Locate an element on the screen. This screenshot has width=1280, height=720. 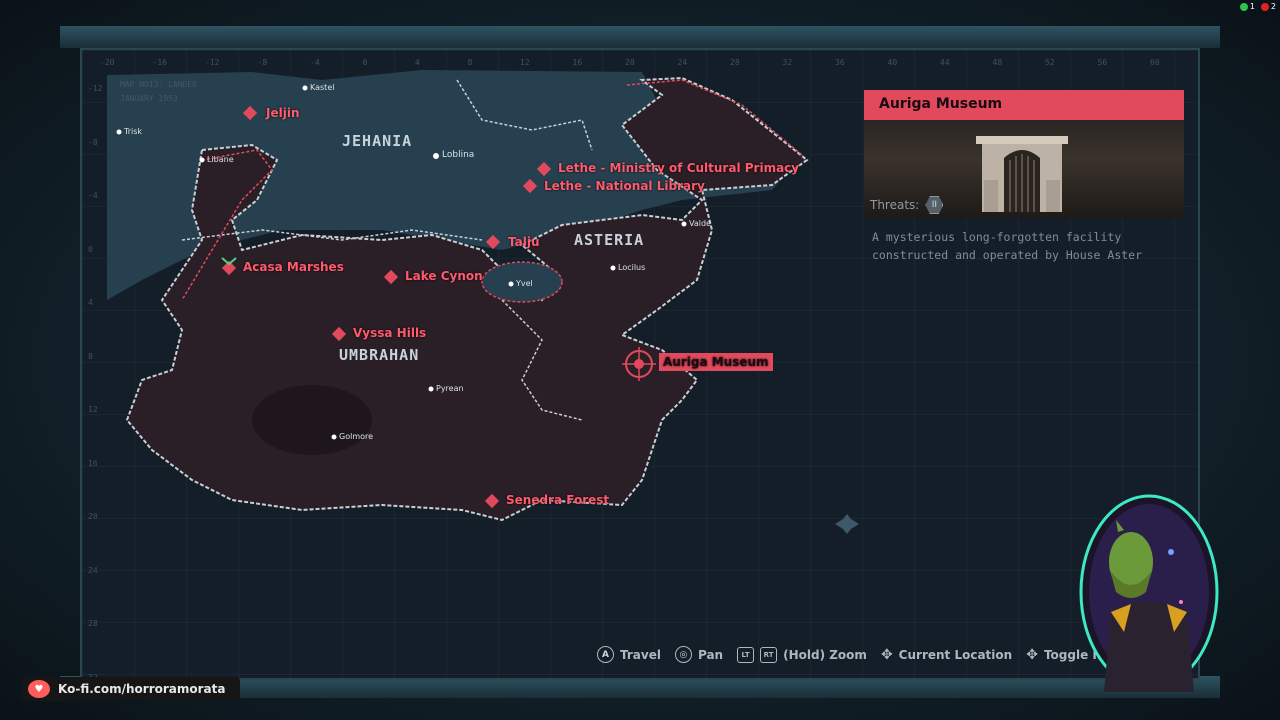
kofi-overlay: ♥ Ko-fi.com/horroramorata is located at coordinates (131, 689).